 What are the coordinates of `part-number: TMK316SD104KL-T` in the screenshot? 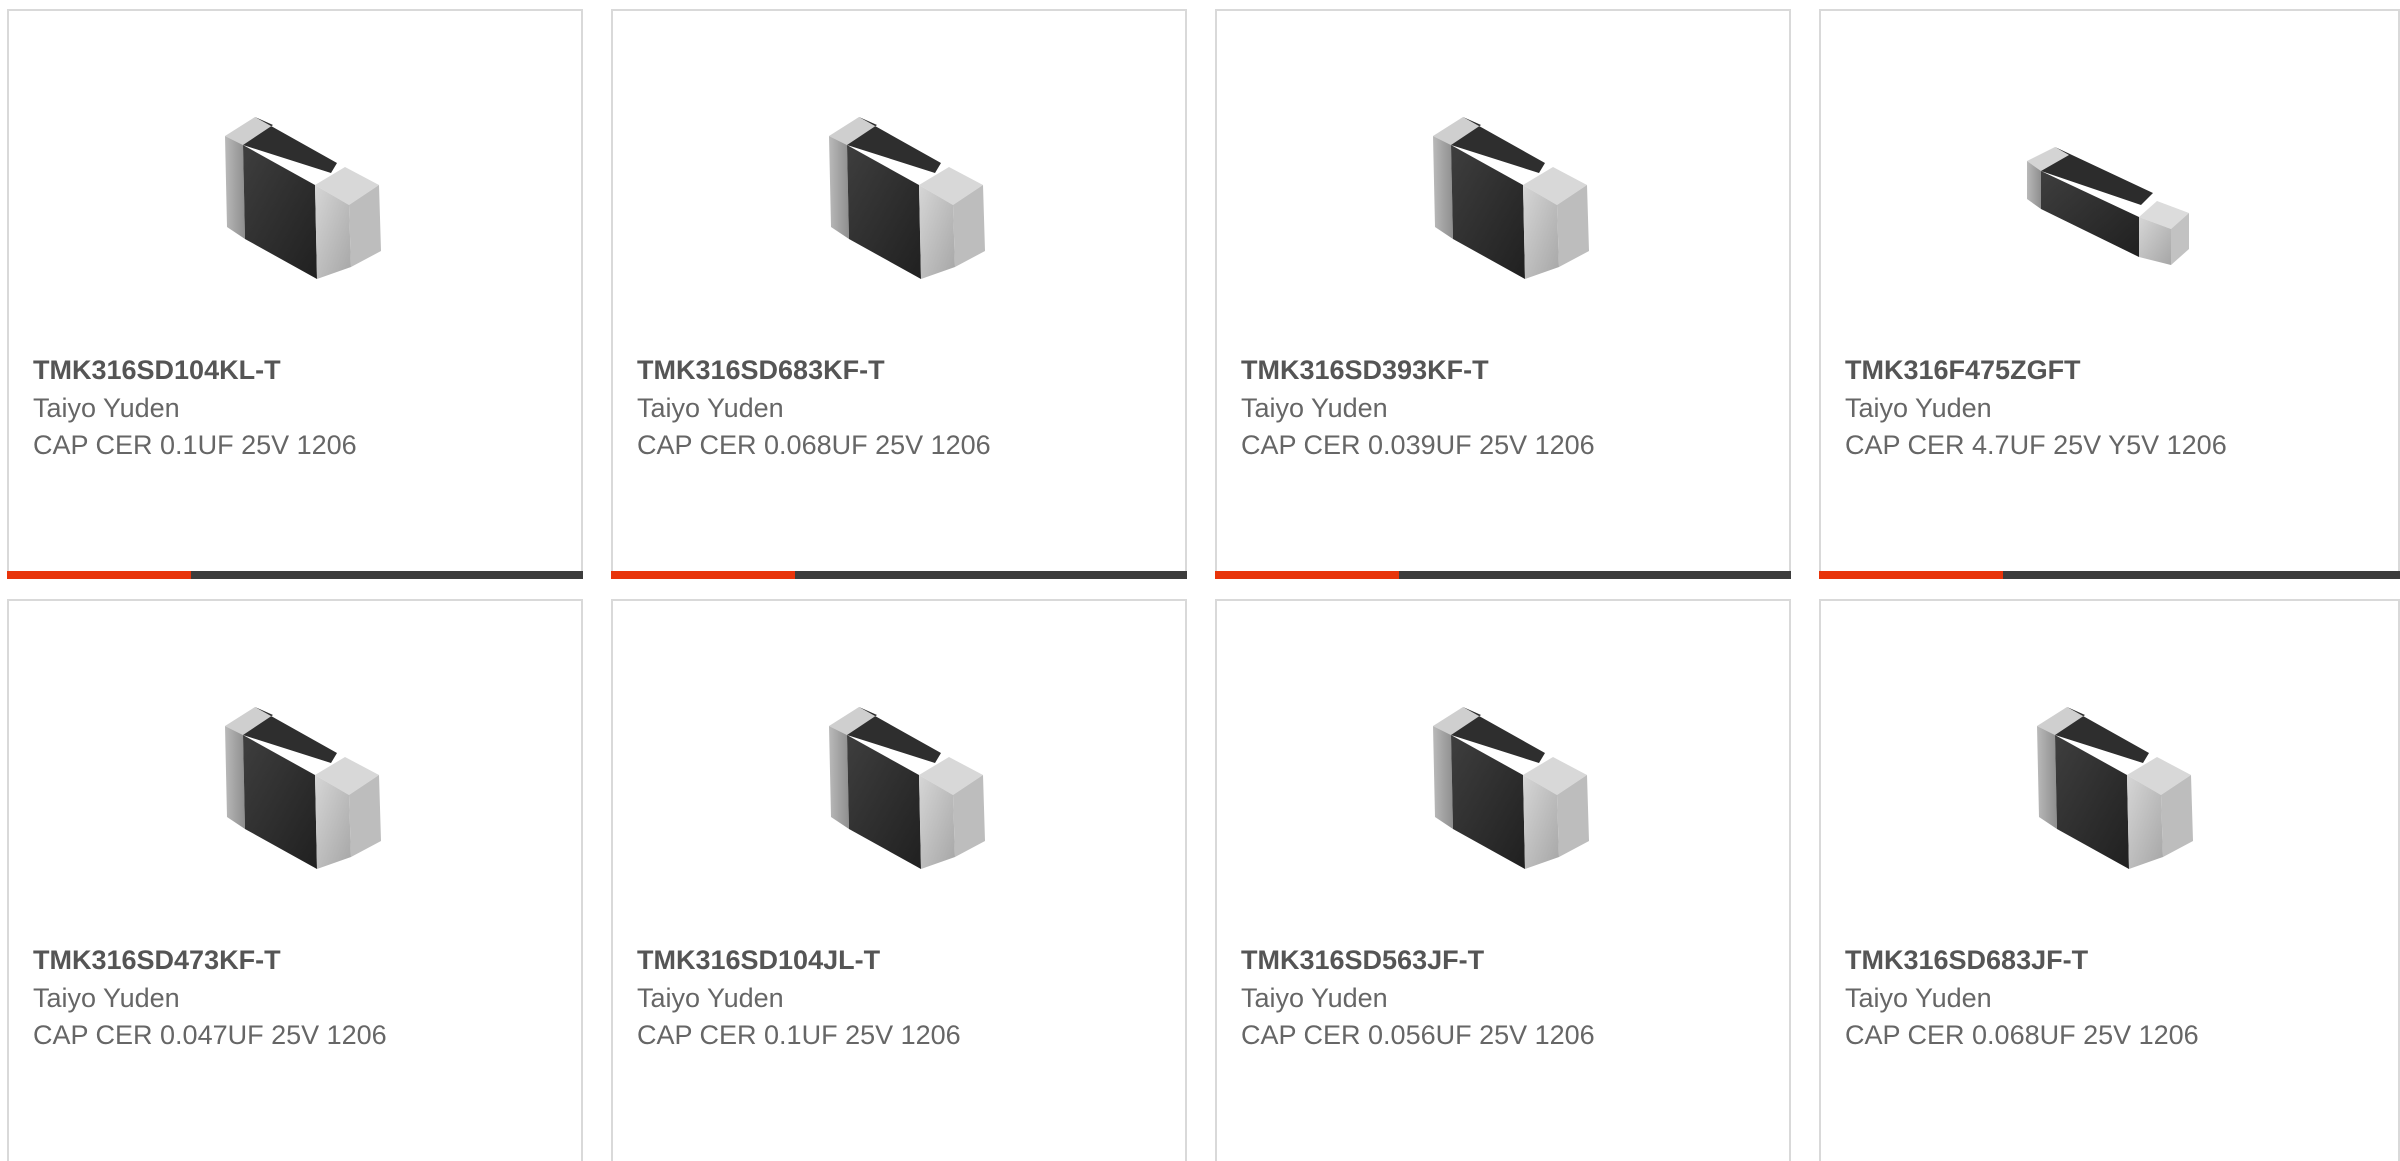 It's located at (157, 370).